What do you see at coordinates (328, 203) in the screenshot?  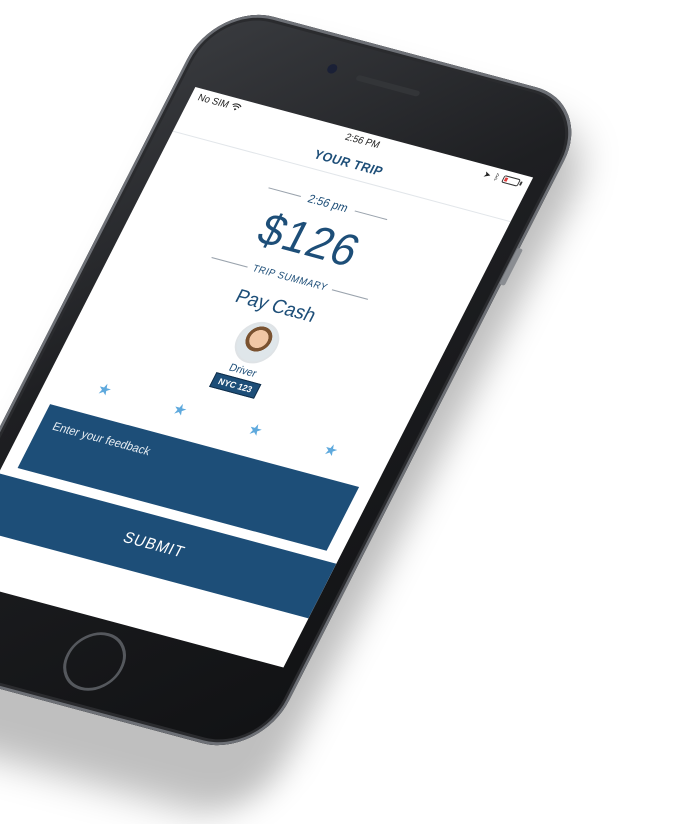 I see `trip-time: 2:56 pm` at bounding box center [328, 203].